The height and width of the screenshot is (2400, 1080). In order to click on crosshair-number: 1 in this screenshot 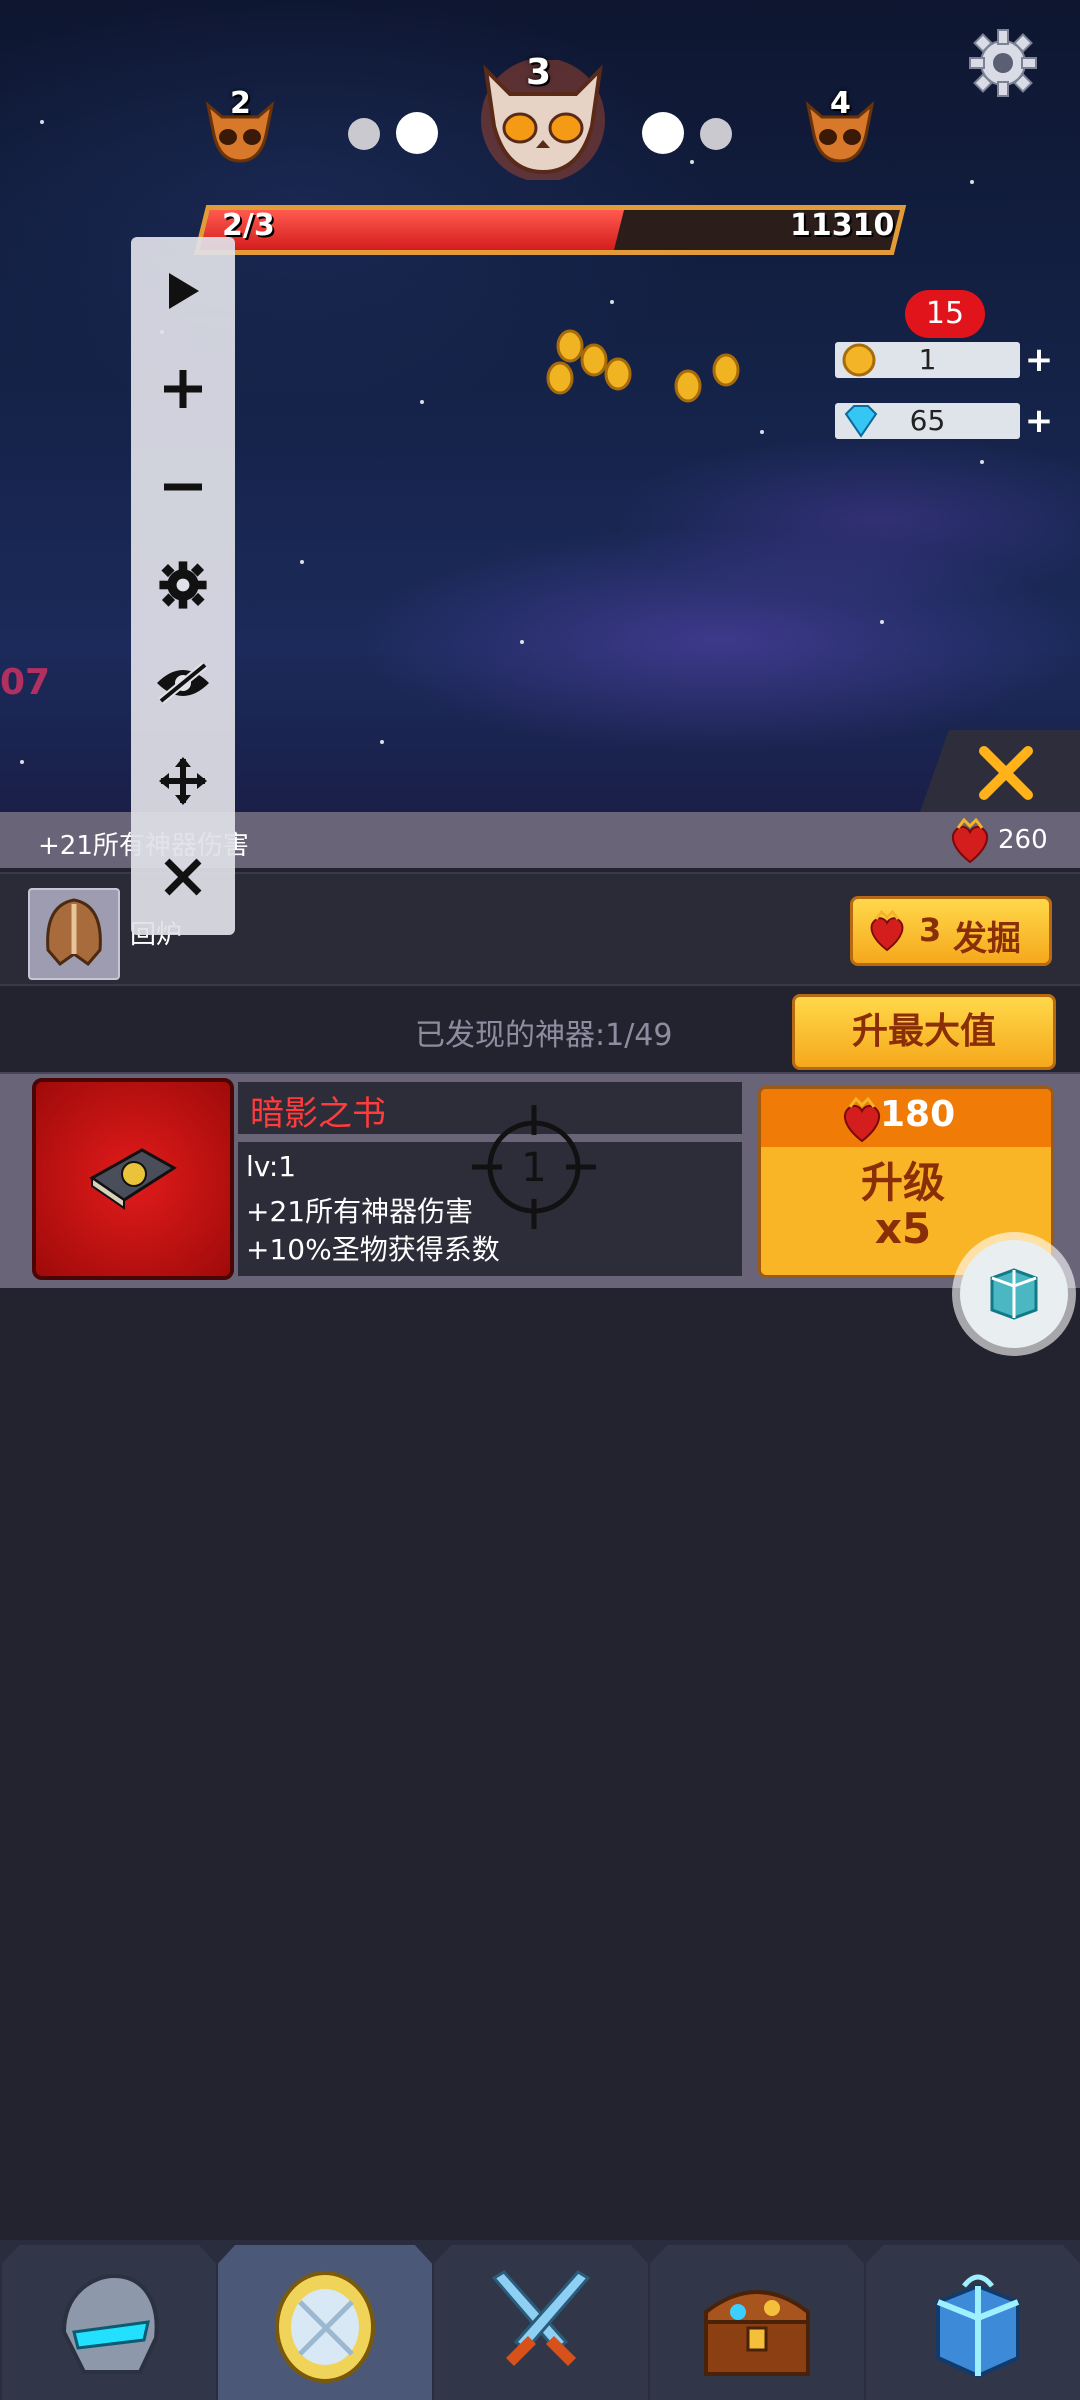, I will do `click(533, 1168)`.